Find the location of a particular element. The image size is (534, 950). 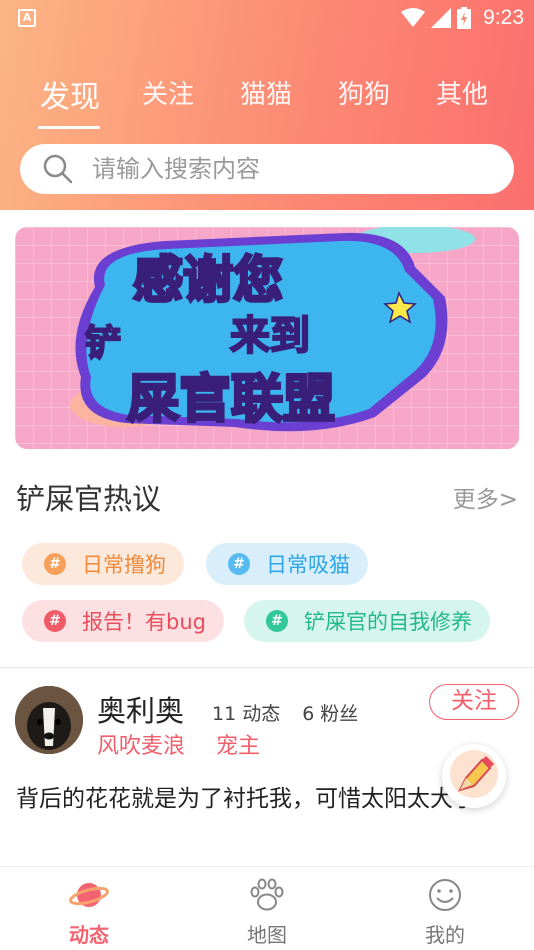

status-bar: A 9:23 is located at coordinates (267, 18).